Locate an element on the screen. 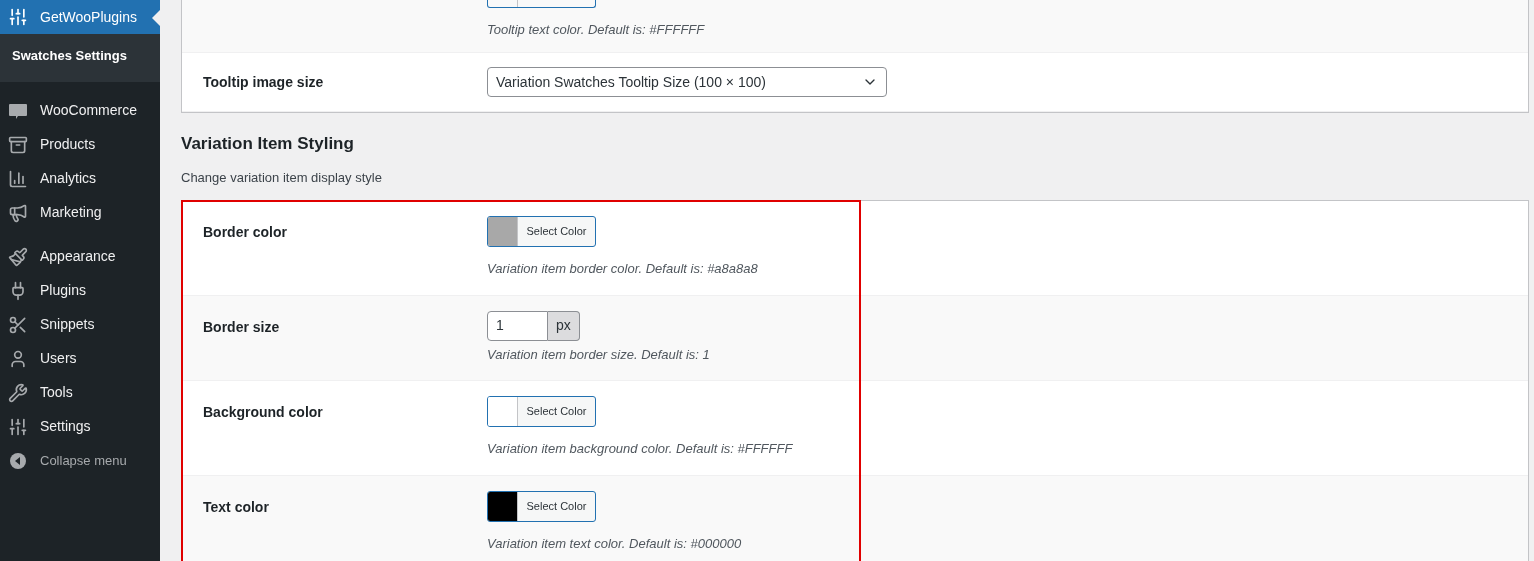 The width and height of the screenshot is (1534, 561). current-arrow-icon is located at coordinates (156, 18).